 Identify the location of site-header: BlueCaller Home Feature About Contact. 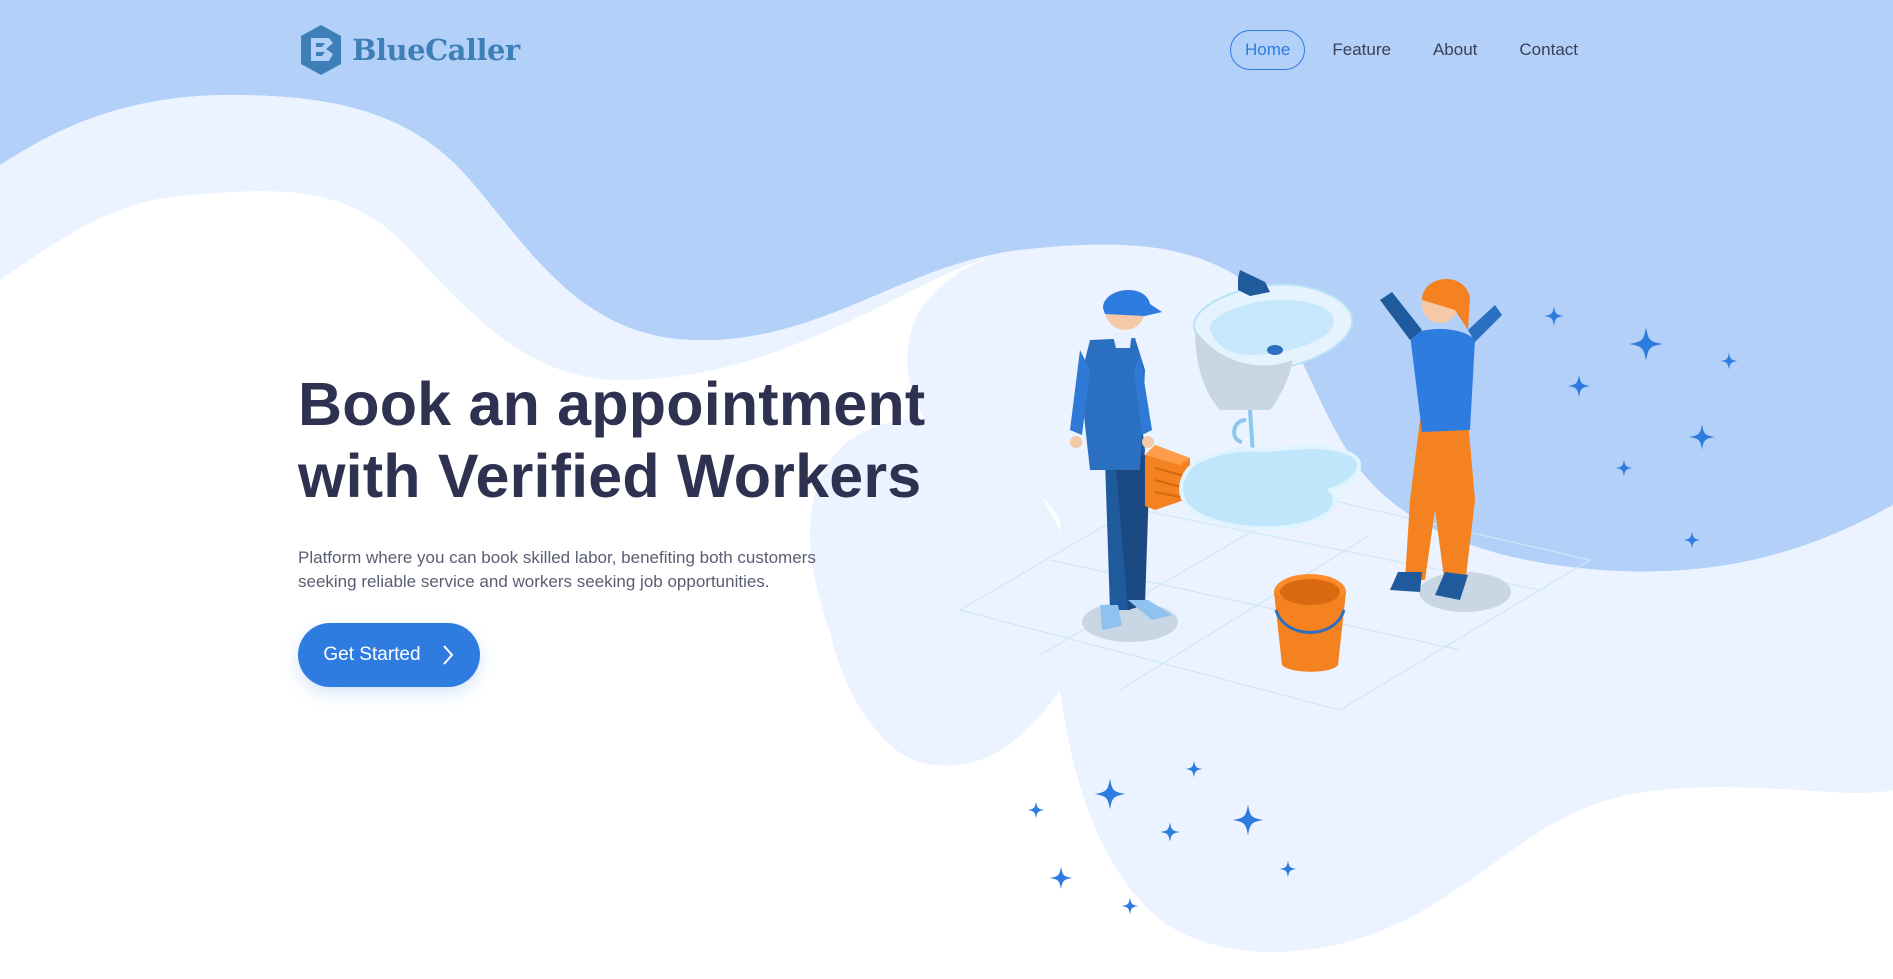
(946, 50).